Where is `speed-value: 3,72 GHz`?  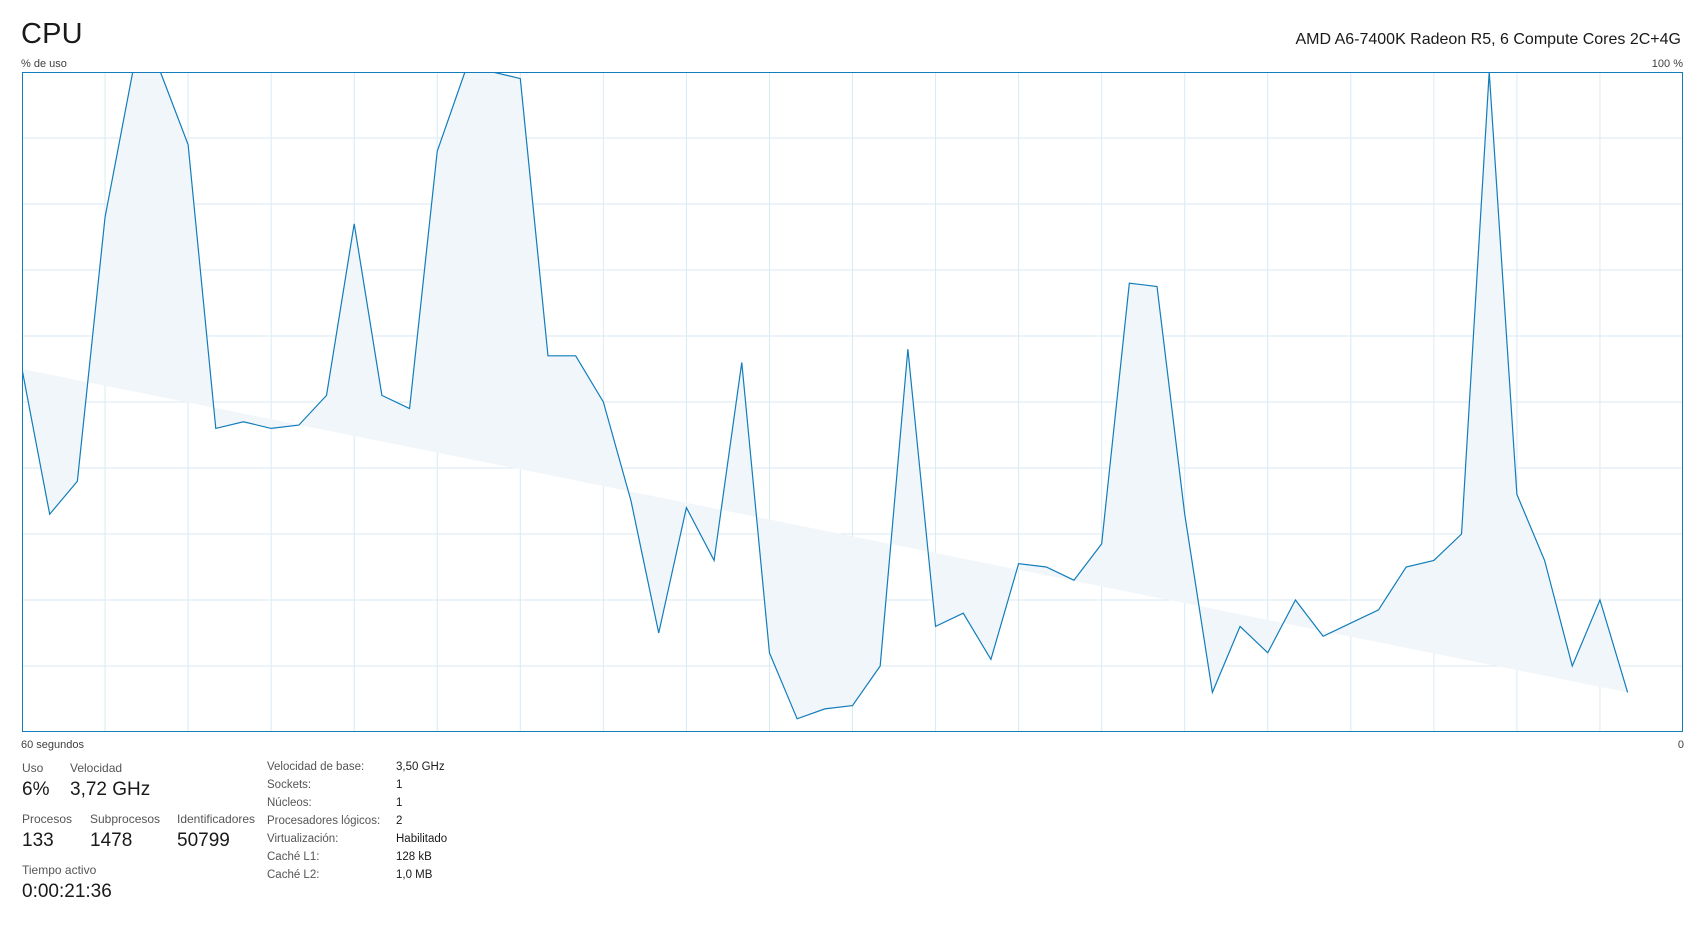
speed-value: 3,72 GHz is located at coordinates (110, 789).